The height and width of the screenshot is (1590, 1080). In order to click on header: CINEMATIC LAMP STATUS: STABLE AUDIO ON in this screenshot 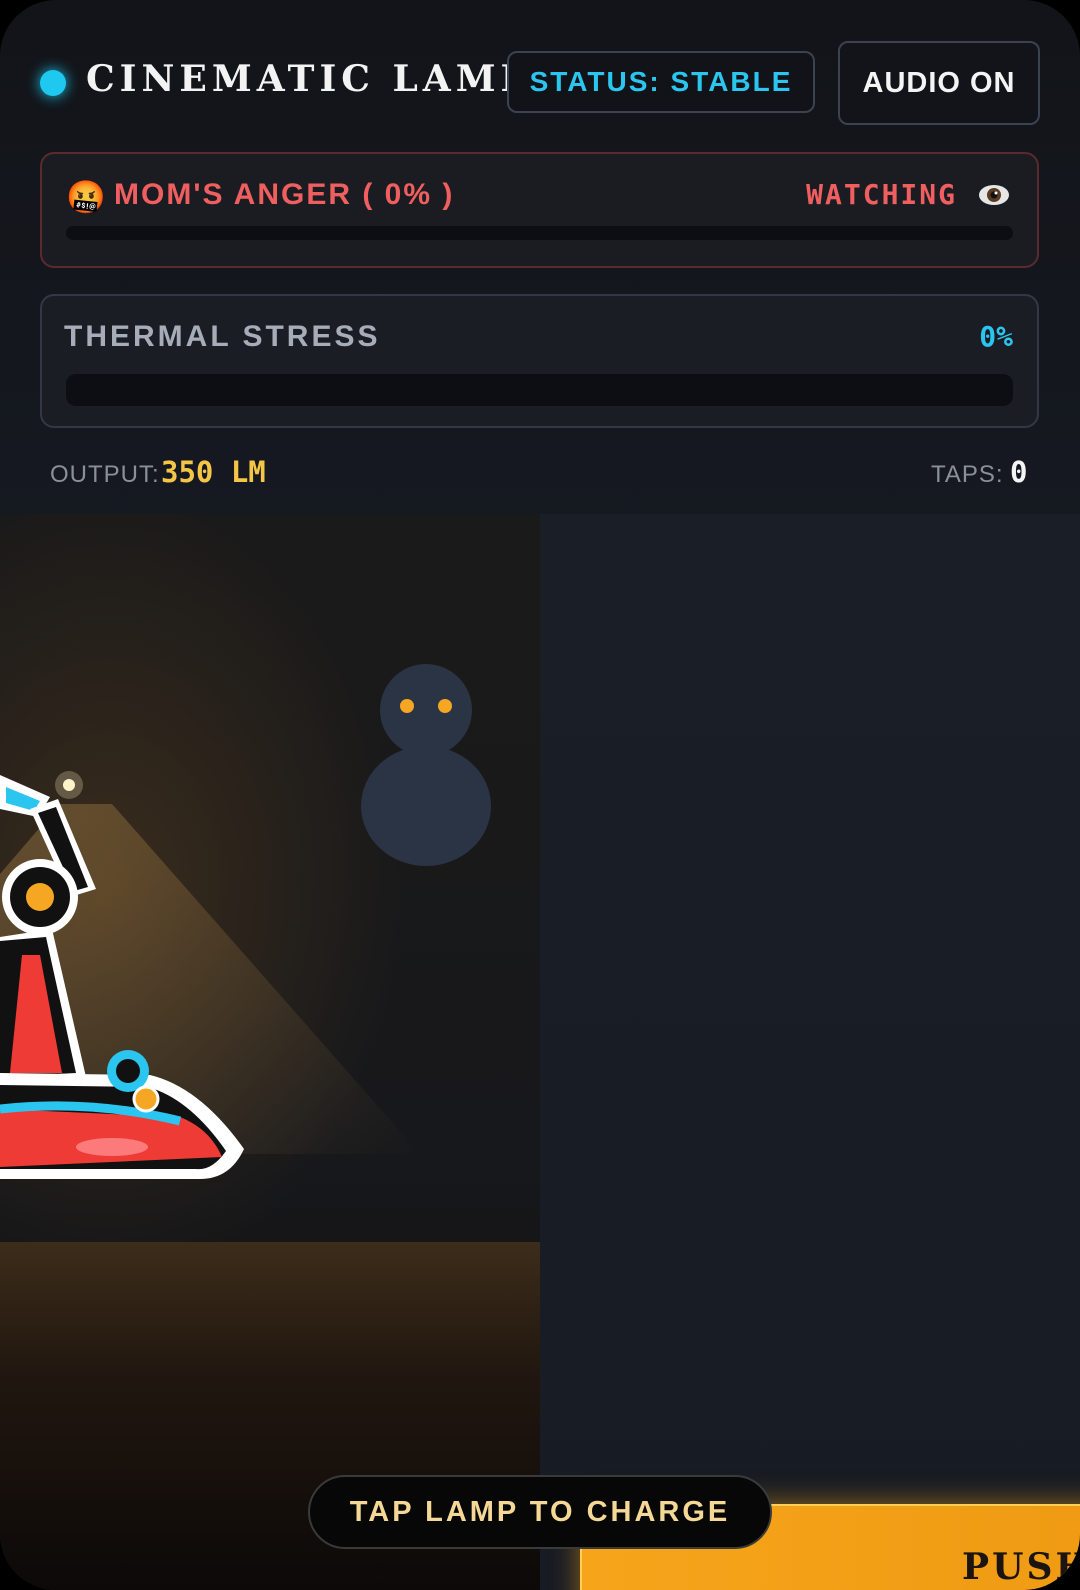, I will do `click(540, 70)`.